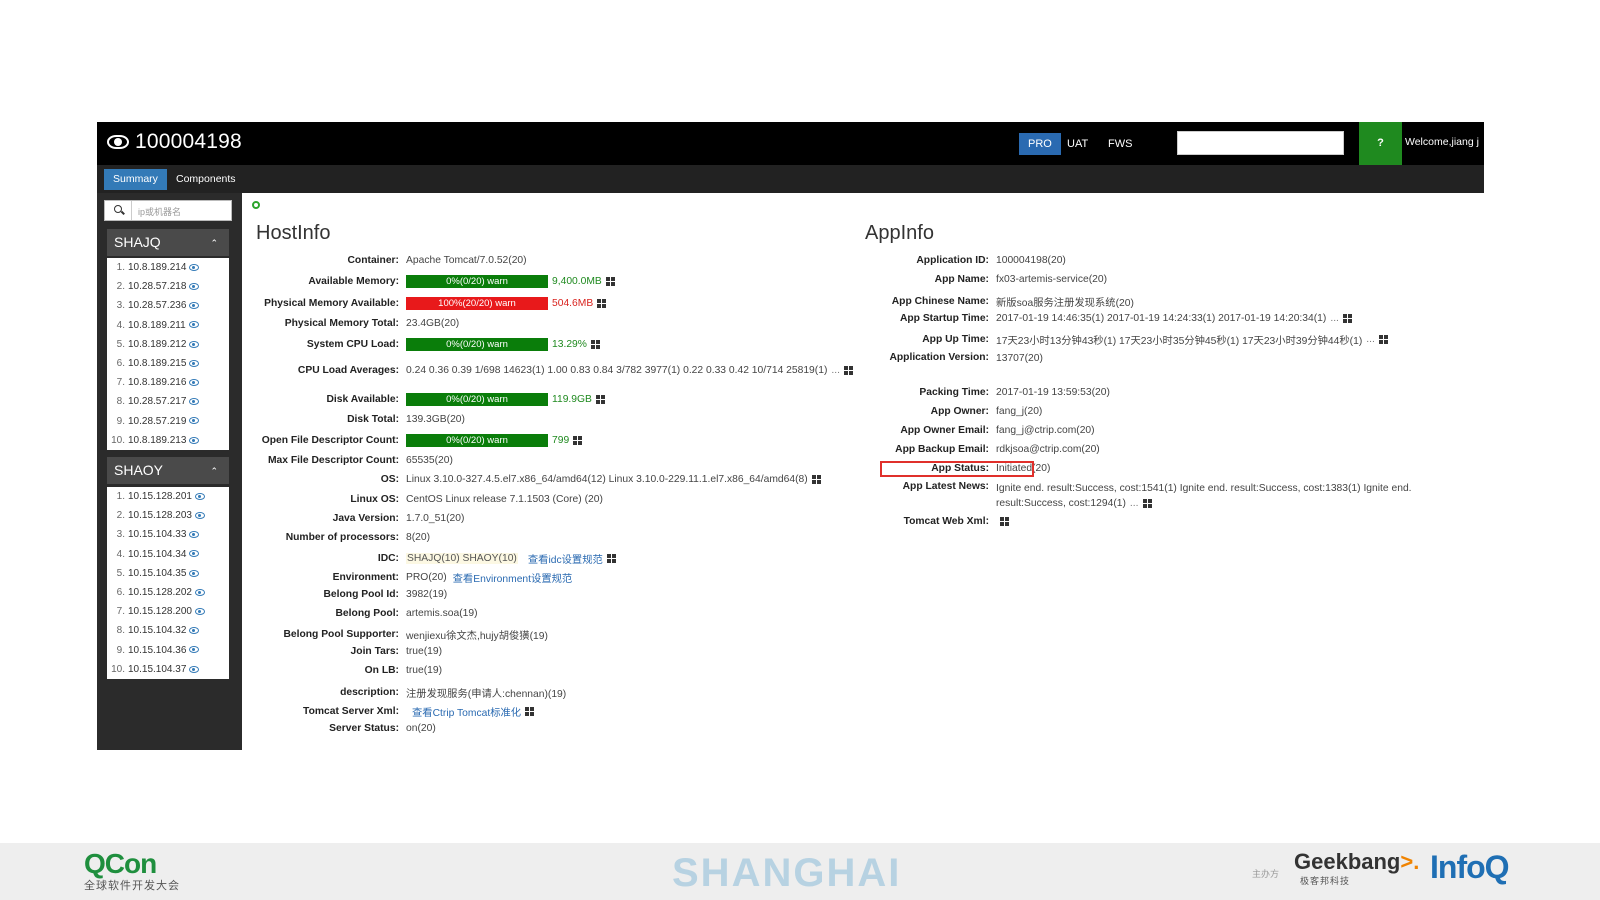 The height and width of the screenshot is (900, 1600). Describe the element at coordinates (168, 534) in the screenshot. I see `host-item: 3. 10.15.104.33` at that location.